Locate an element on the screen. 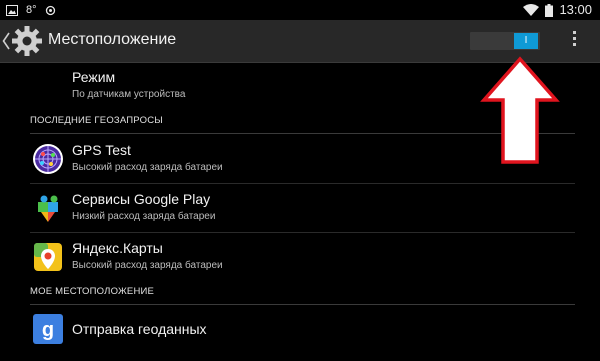  wifi-icon is located at coordinates (531, 10).